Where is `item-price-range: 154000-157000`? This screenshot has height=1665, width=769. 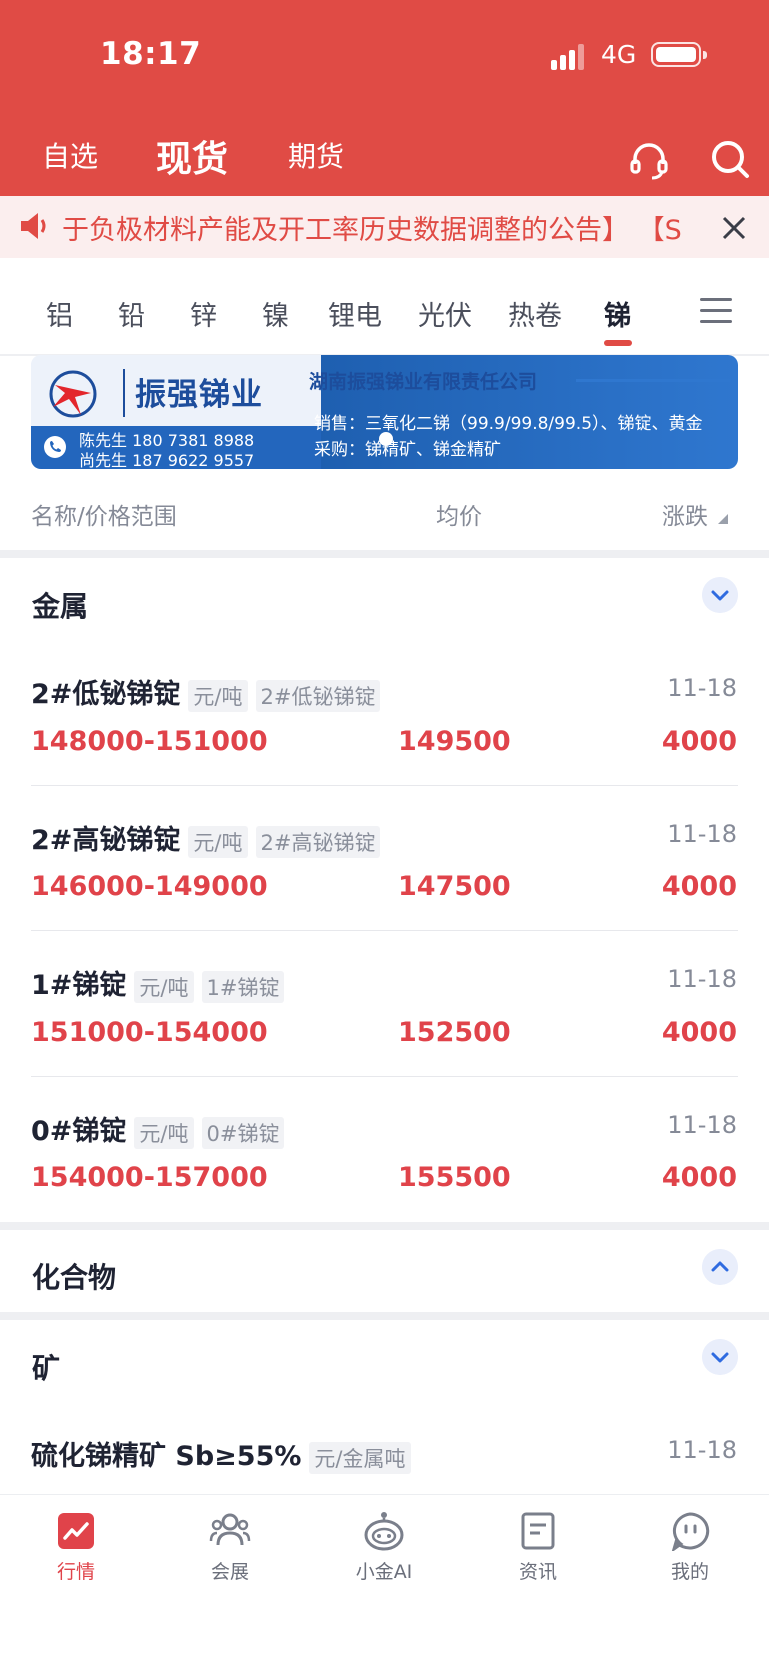
item-price-range: 154000-157000 is located at coordinates (149, 1177).